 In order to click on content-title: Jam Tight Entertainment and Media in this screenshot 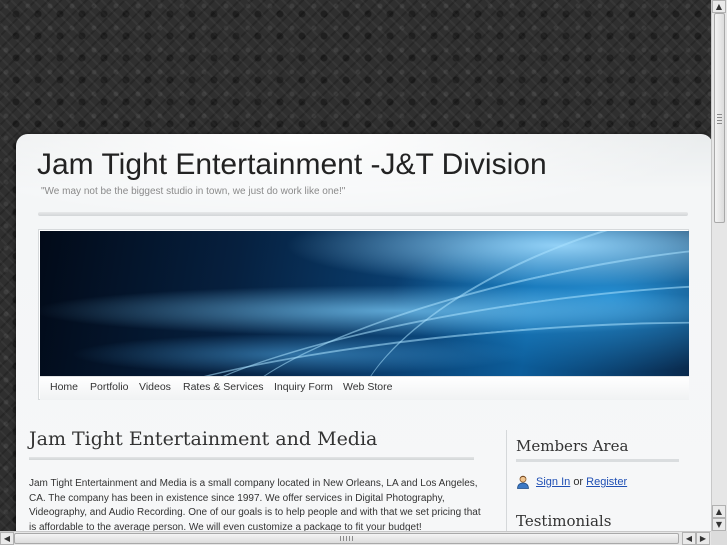, I will do `click(203, 439)`.